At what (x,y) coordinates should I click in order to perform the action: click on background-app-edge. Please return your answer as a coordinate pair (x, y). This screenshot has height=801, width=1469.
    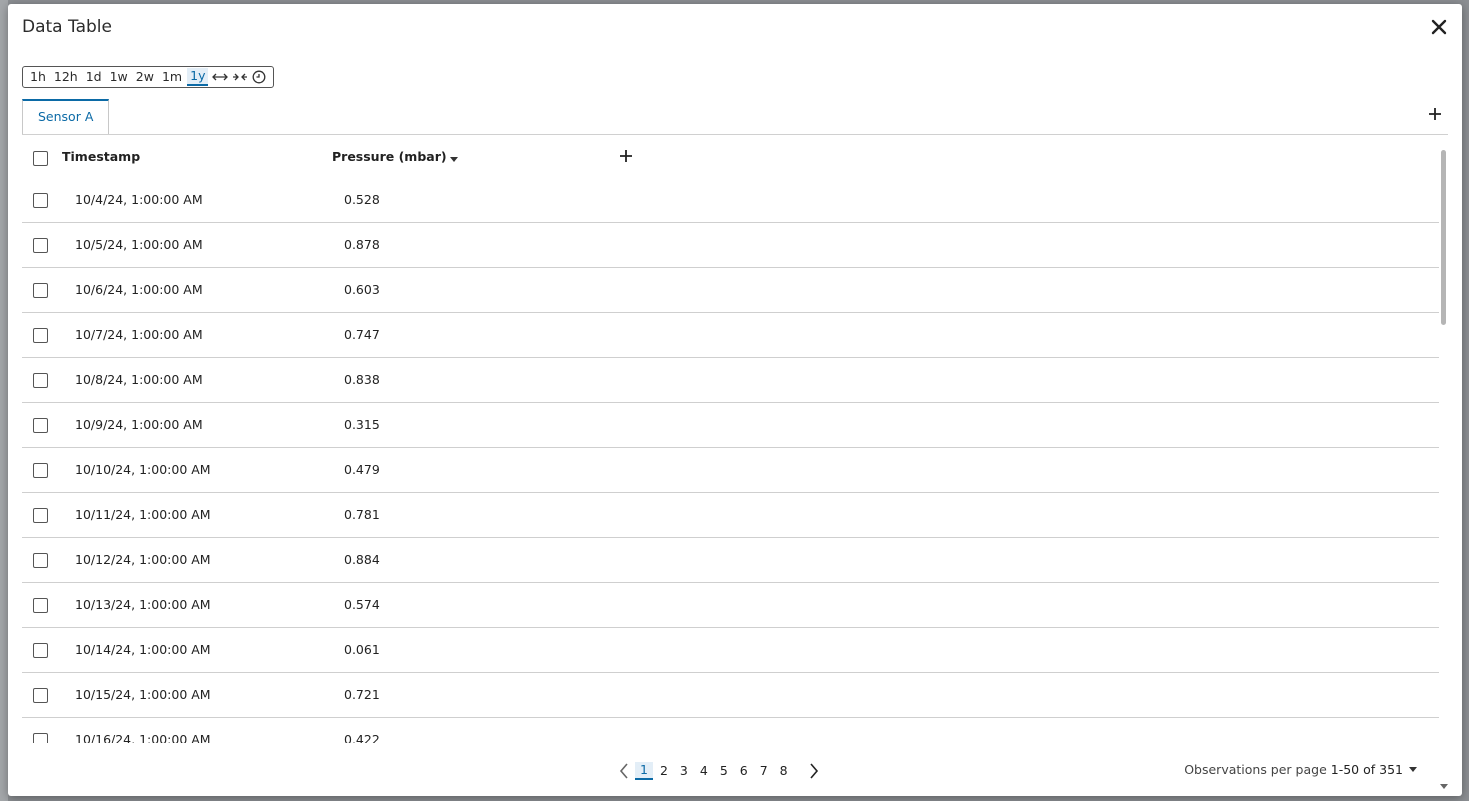
    Looking at the image, I should click on (4, 400).